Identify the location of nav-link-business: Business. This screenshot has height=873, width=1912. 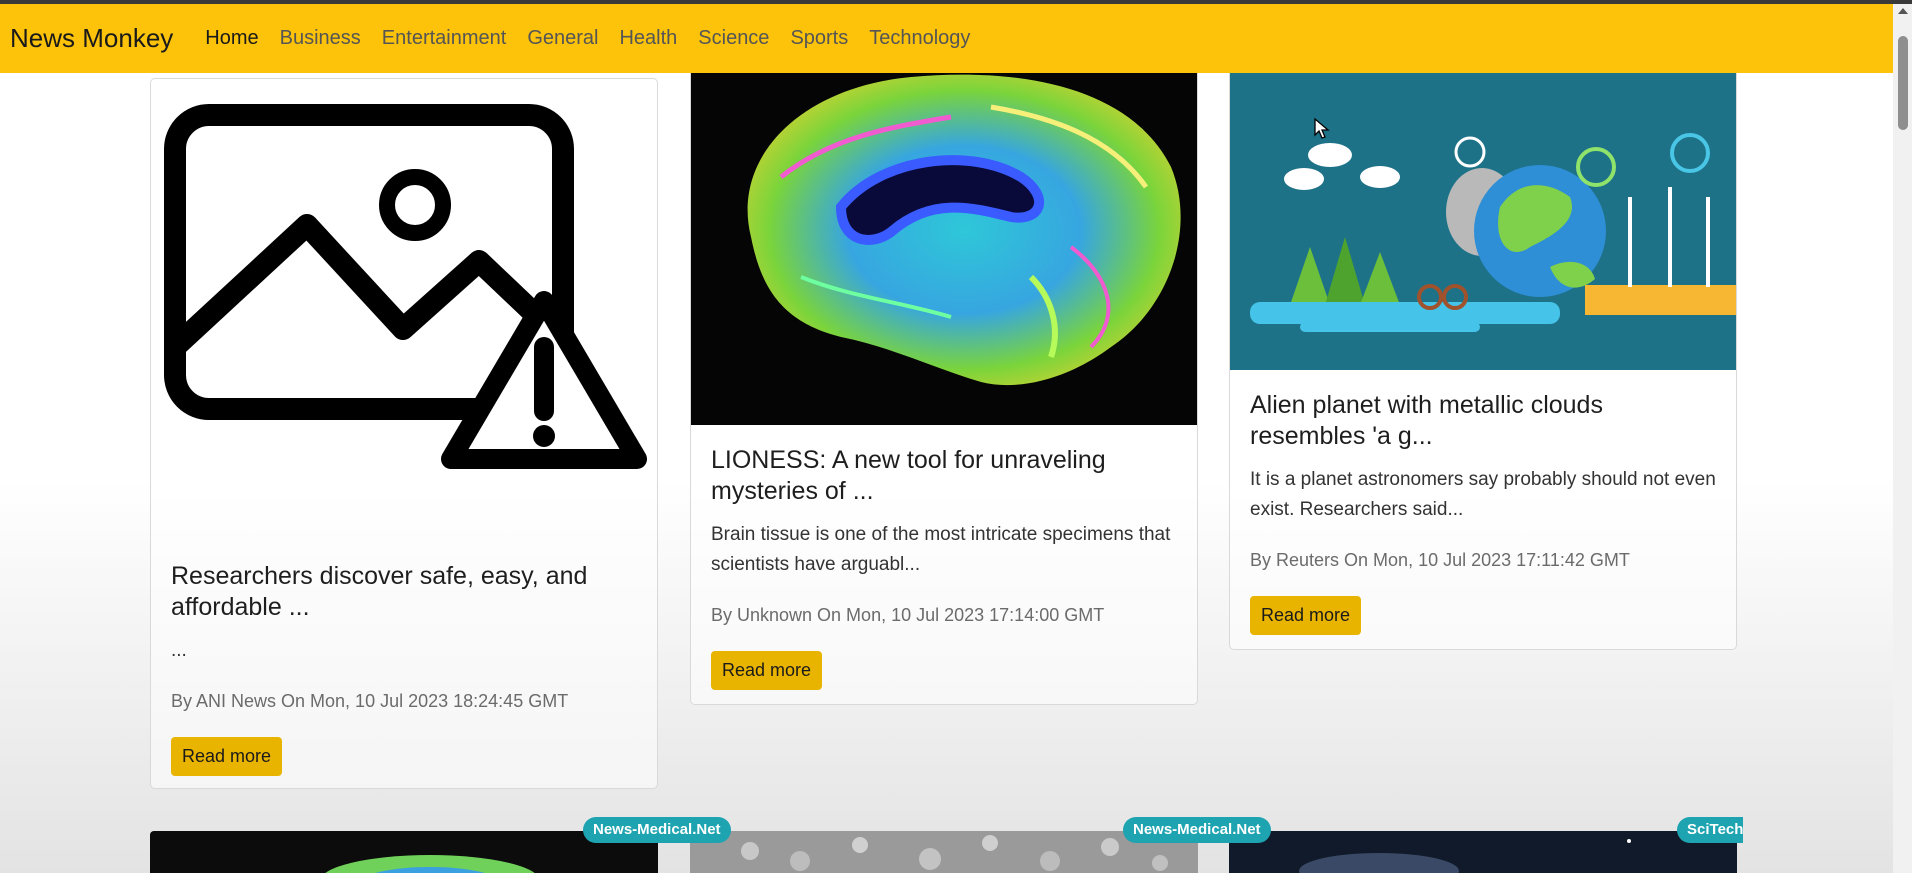
(320, 38).